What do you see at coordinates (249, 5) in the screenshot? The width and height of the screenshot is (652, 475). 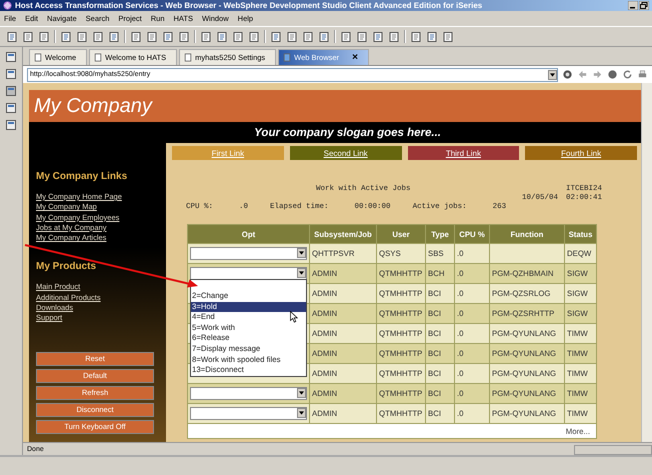 I see `window-title: Host Access Transformation Services - Web Browser - WebSphere Development Studio Client Advanced Edition for iSeries` at bounding box center [249, 5].